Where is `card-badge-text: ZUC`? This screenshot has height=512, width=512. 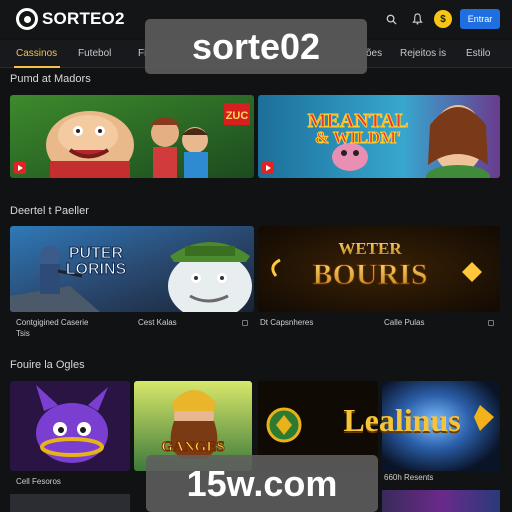
card-badge-text: ZUC is located at coordinates (237, 116).